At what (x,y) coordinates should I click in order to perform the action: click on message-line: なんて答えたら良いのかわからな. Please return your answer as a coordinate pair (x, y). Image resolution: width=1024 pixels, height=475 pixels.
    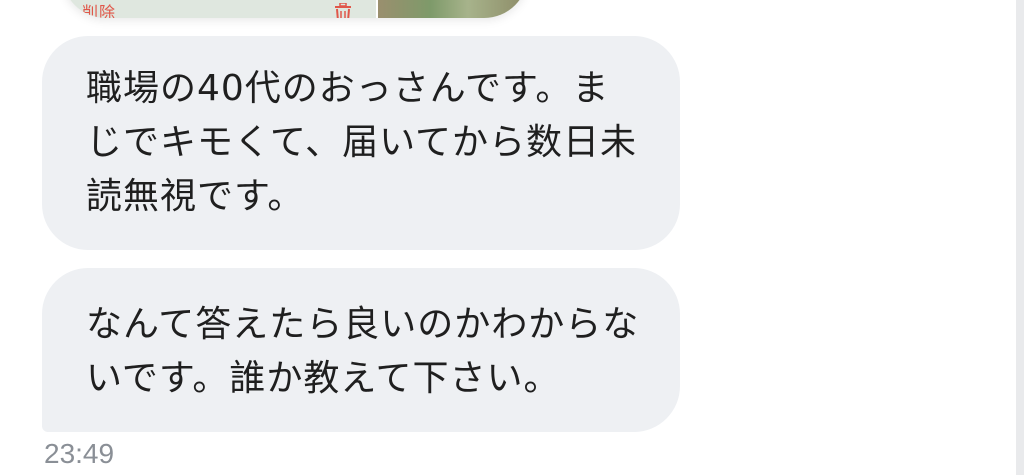
    Looking at the image, I should click on (363, 324).